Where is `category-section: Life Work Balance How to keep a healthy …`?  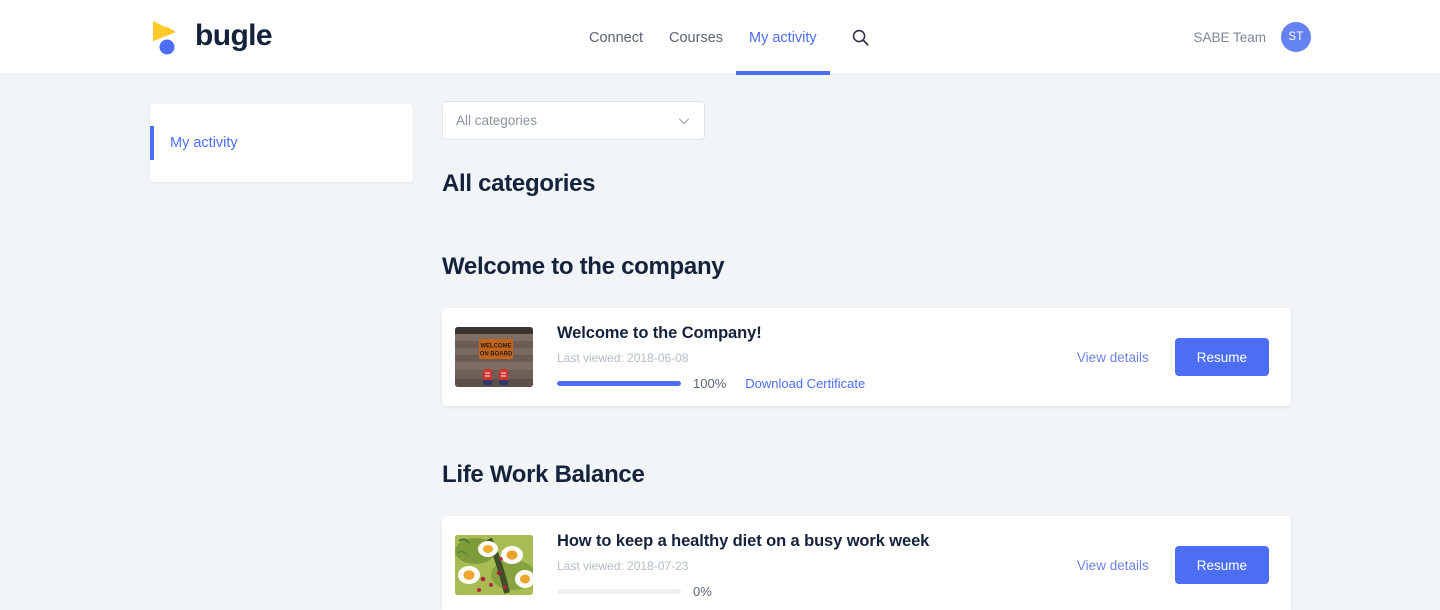 category-section: Life Work Balance How to keep a healthy … is located at coordinates (866, 535).